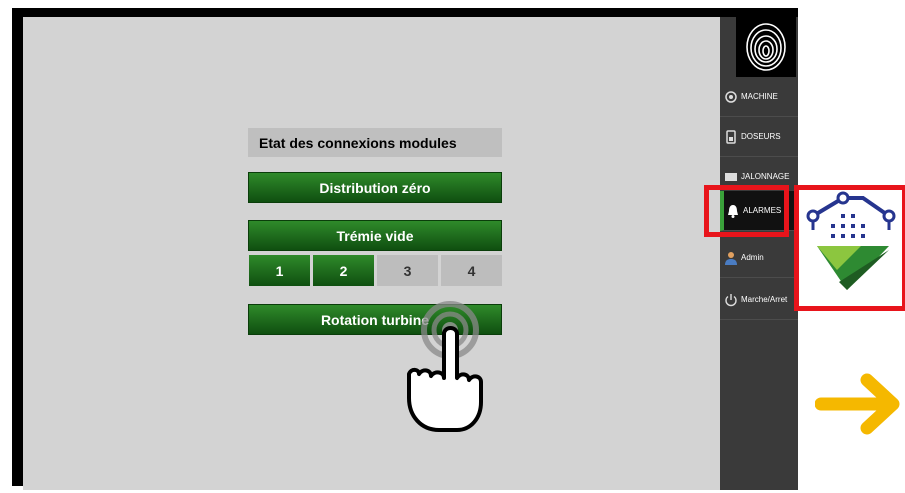 This screenshot has height=493, width=905. I want to click on hopper-empty-button: Trémie vide, so click(375, 235).